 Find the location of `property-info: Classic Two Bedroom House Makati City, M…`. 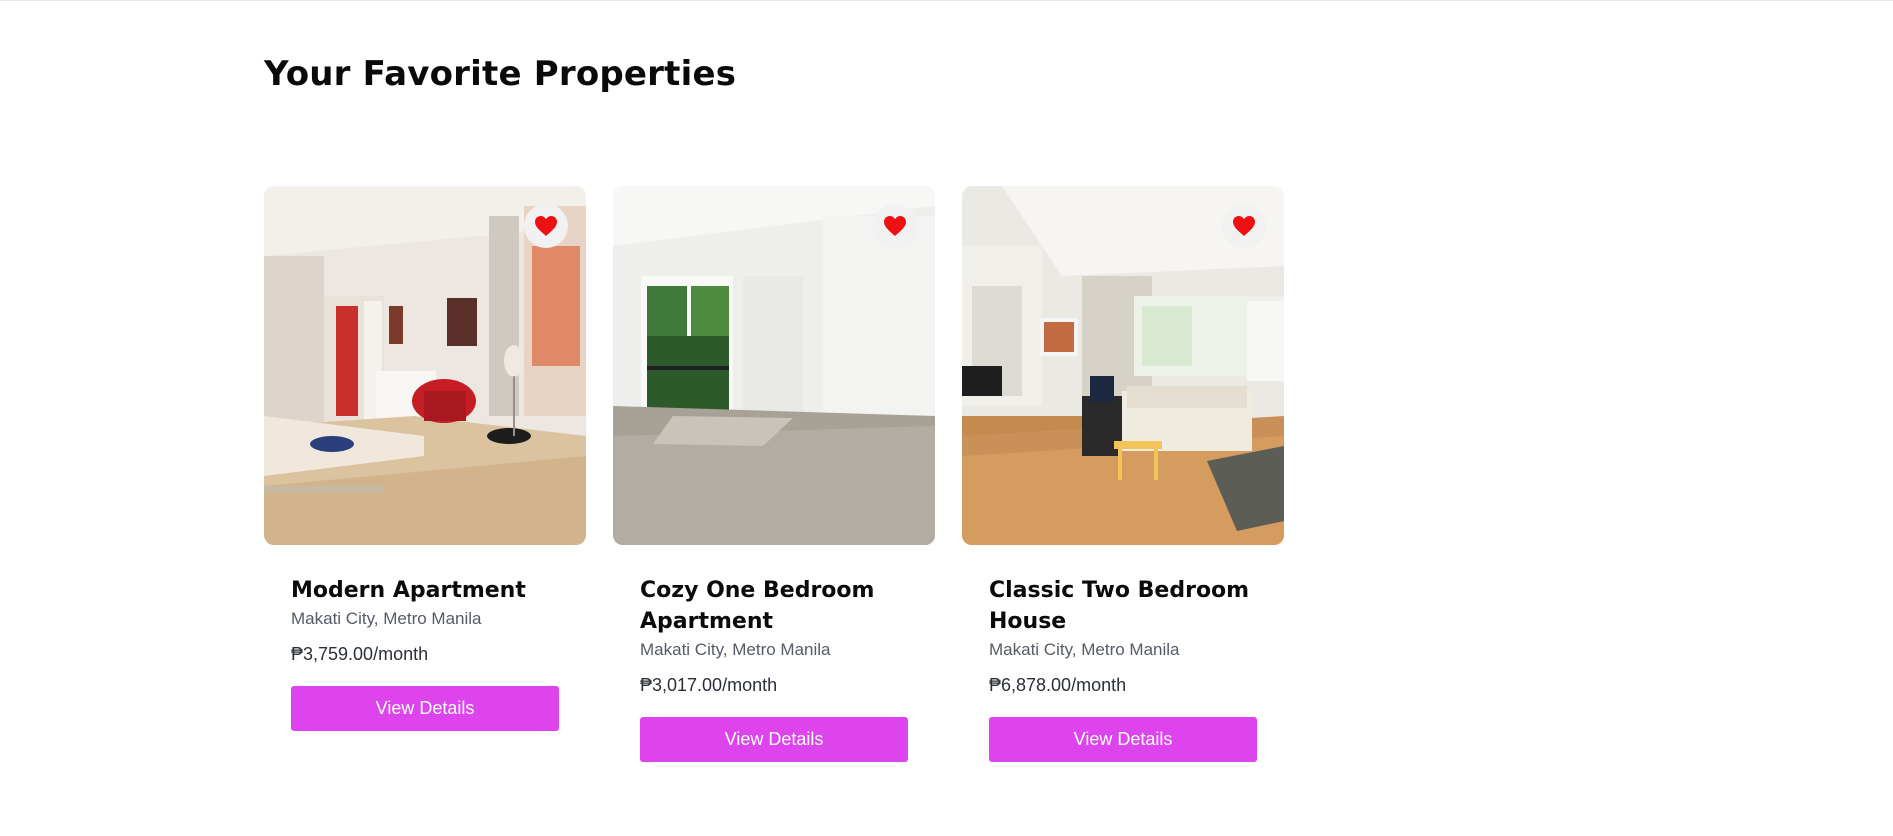

property-info: Classic Two Bedroom House Makati City, M… is located at coordinates (1123, 653).